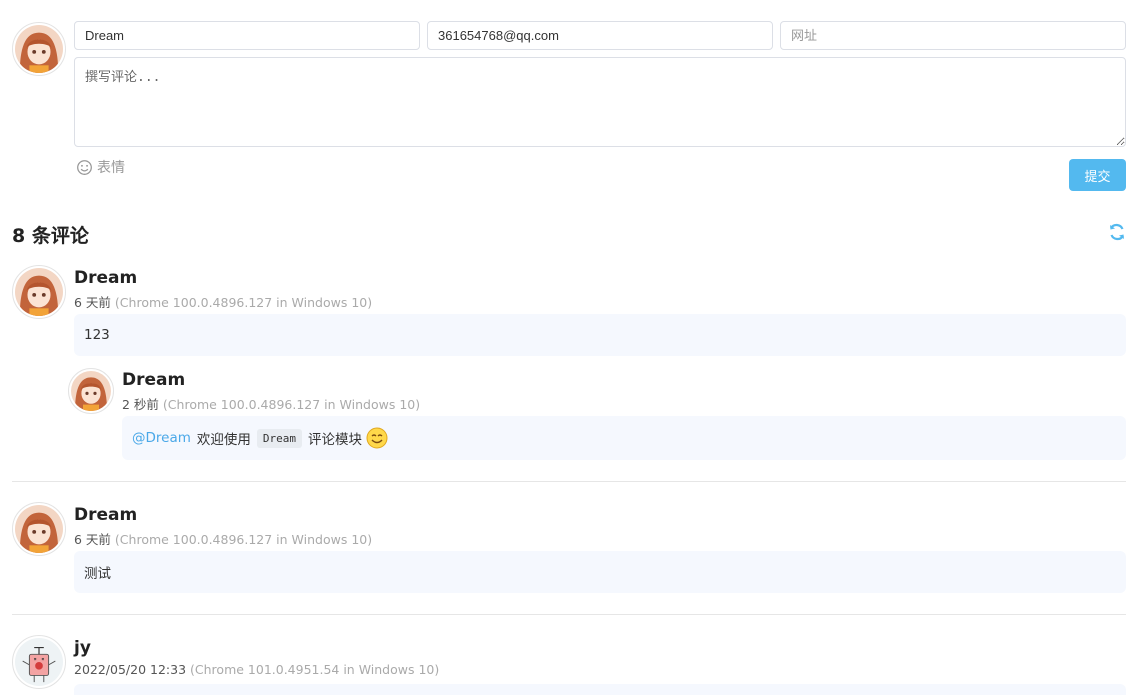 This screenshot has width=1136, height=695. What do you see at coordinates (1117, 232) in the screenshot?
I see `refresh-icon` at bounding box center [1117, 232].